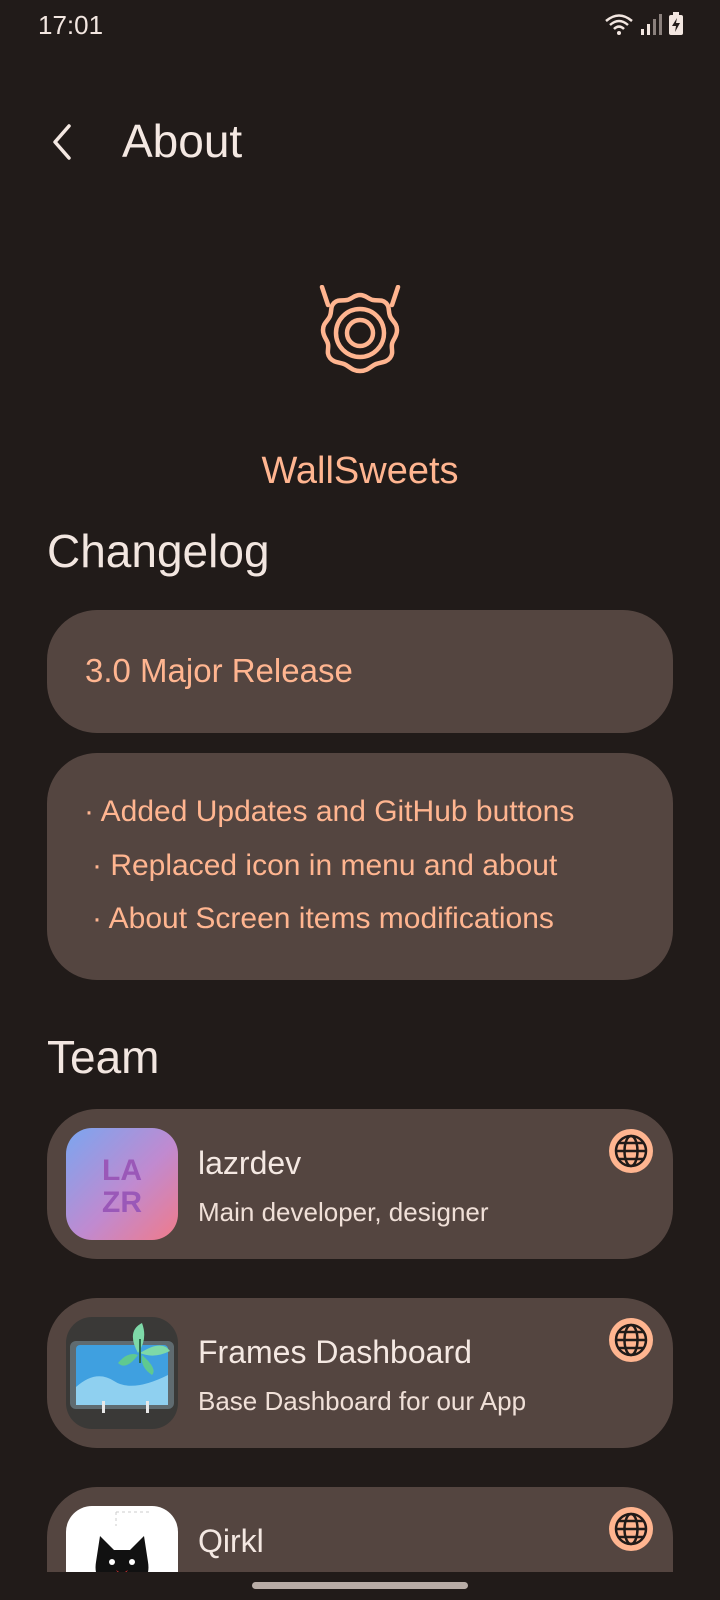 The height and width of the screenshot is (1600, 720). I want to click on team-member-card-qirkl: Qirkl, so click(360, 1529).